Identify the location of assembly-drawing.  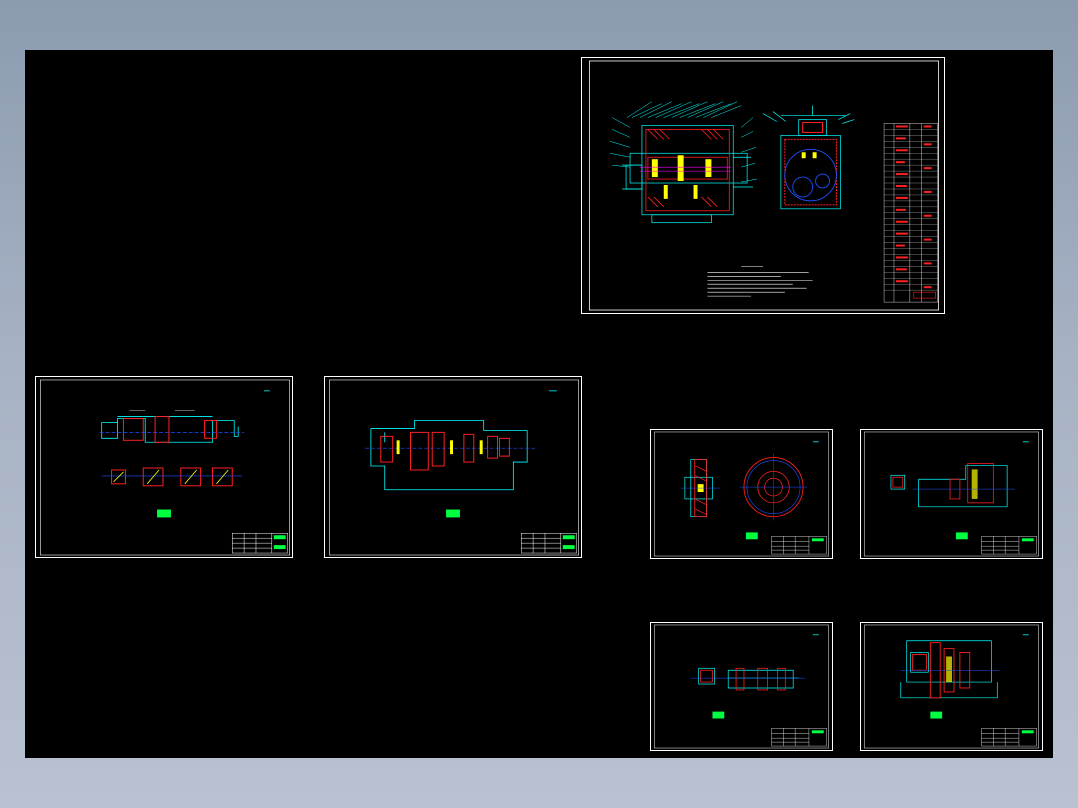
(764, 185).